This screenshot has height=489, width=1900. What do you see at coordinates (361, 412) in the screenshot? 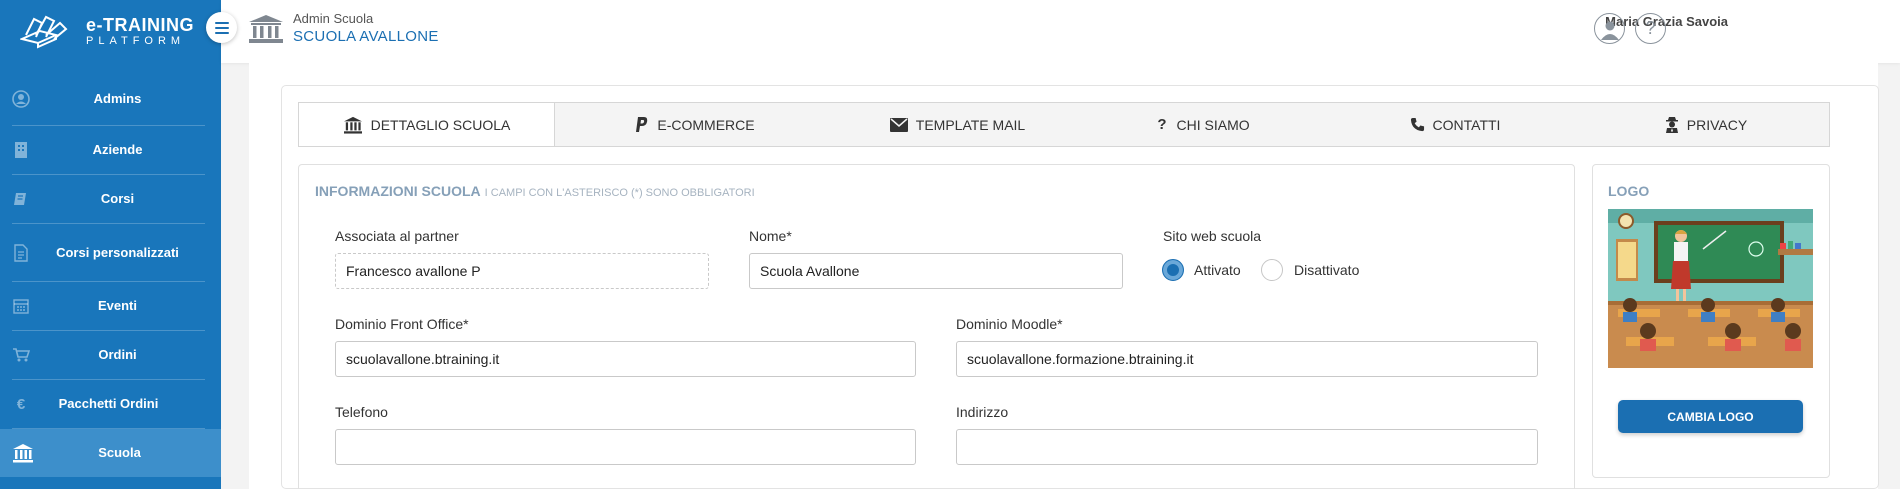
I see `telefono-label: Telefono` at bounding box center [361, 412].